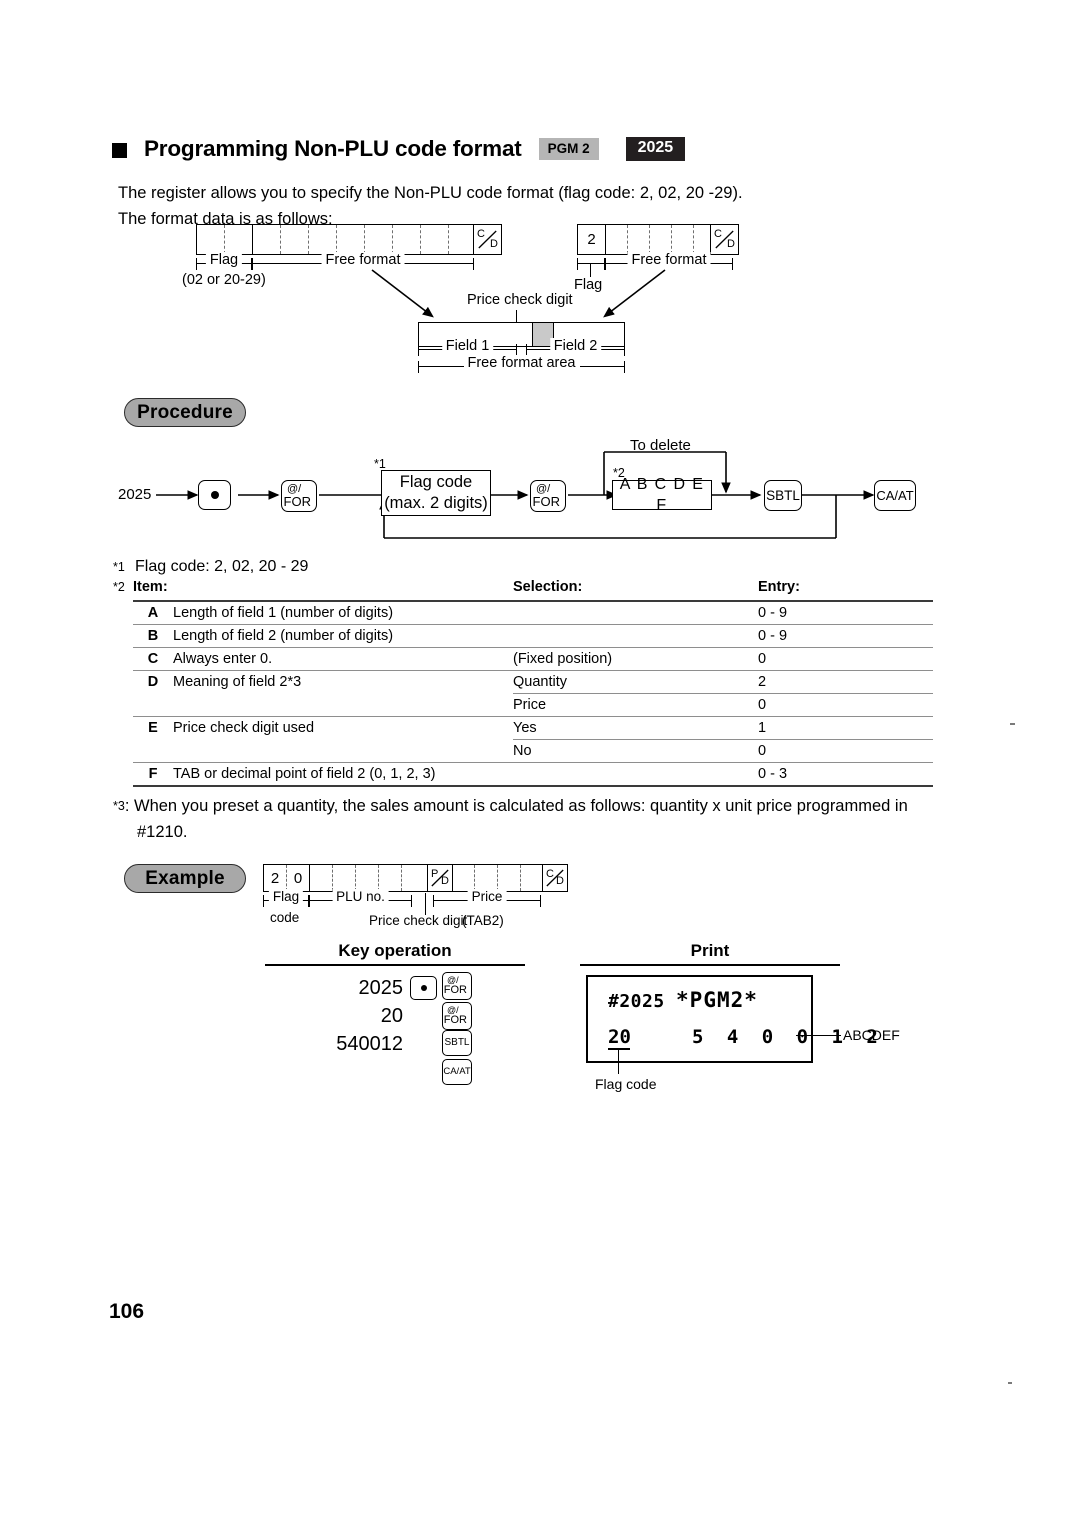 Image resolution: width=1080 pixels, height=1528 pixels. What do you see at coordinates (381, 988) in the screenshot?
I see `keyop-value-1: 2025` at bounding box center [381, 988].